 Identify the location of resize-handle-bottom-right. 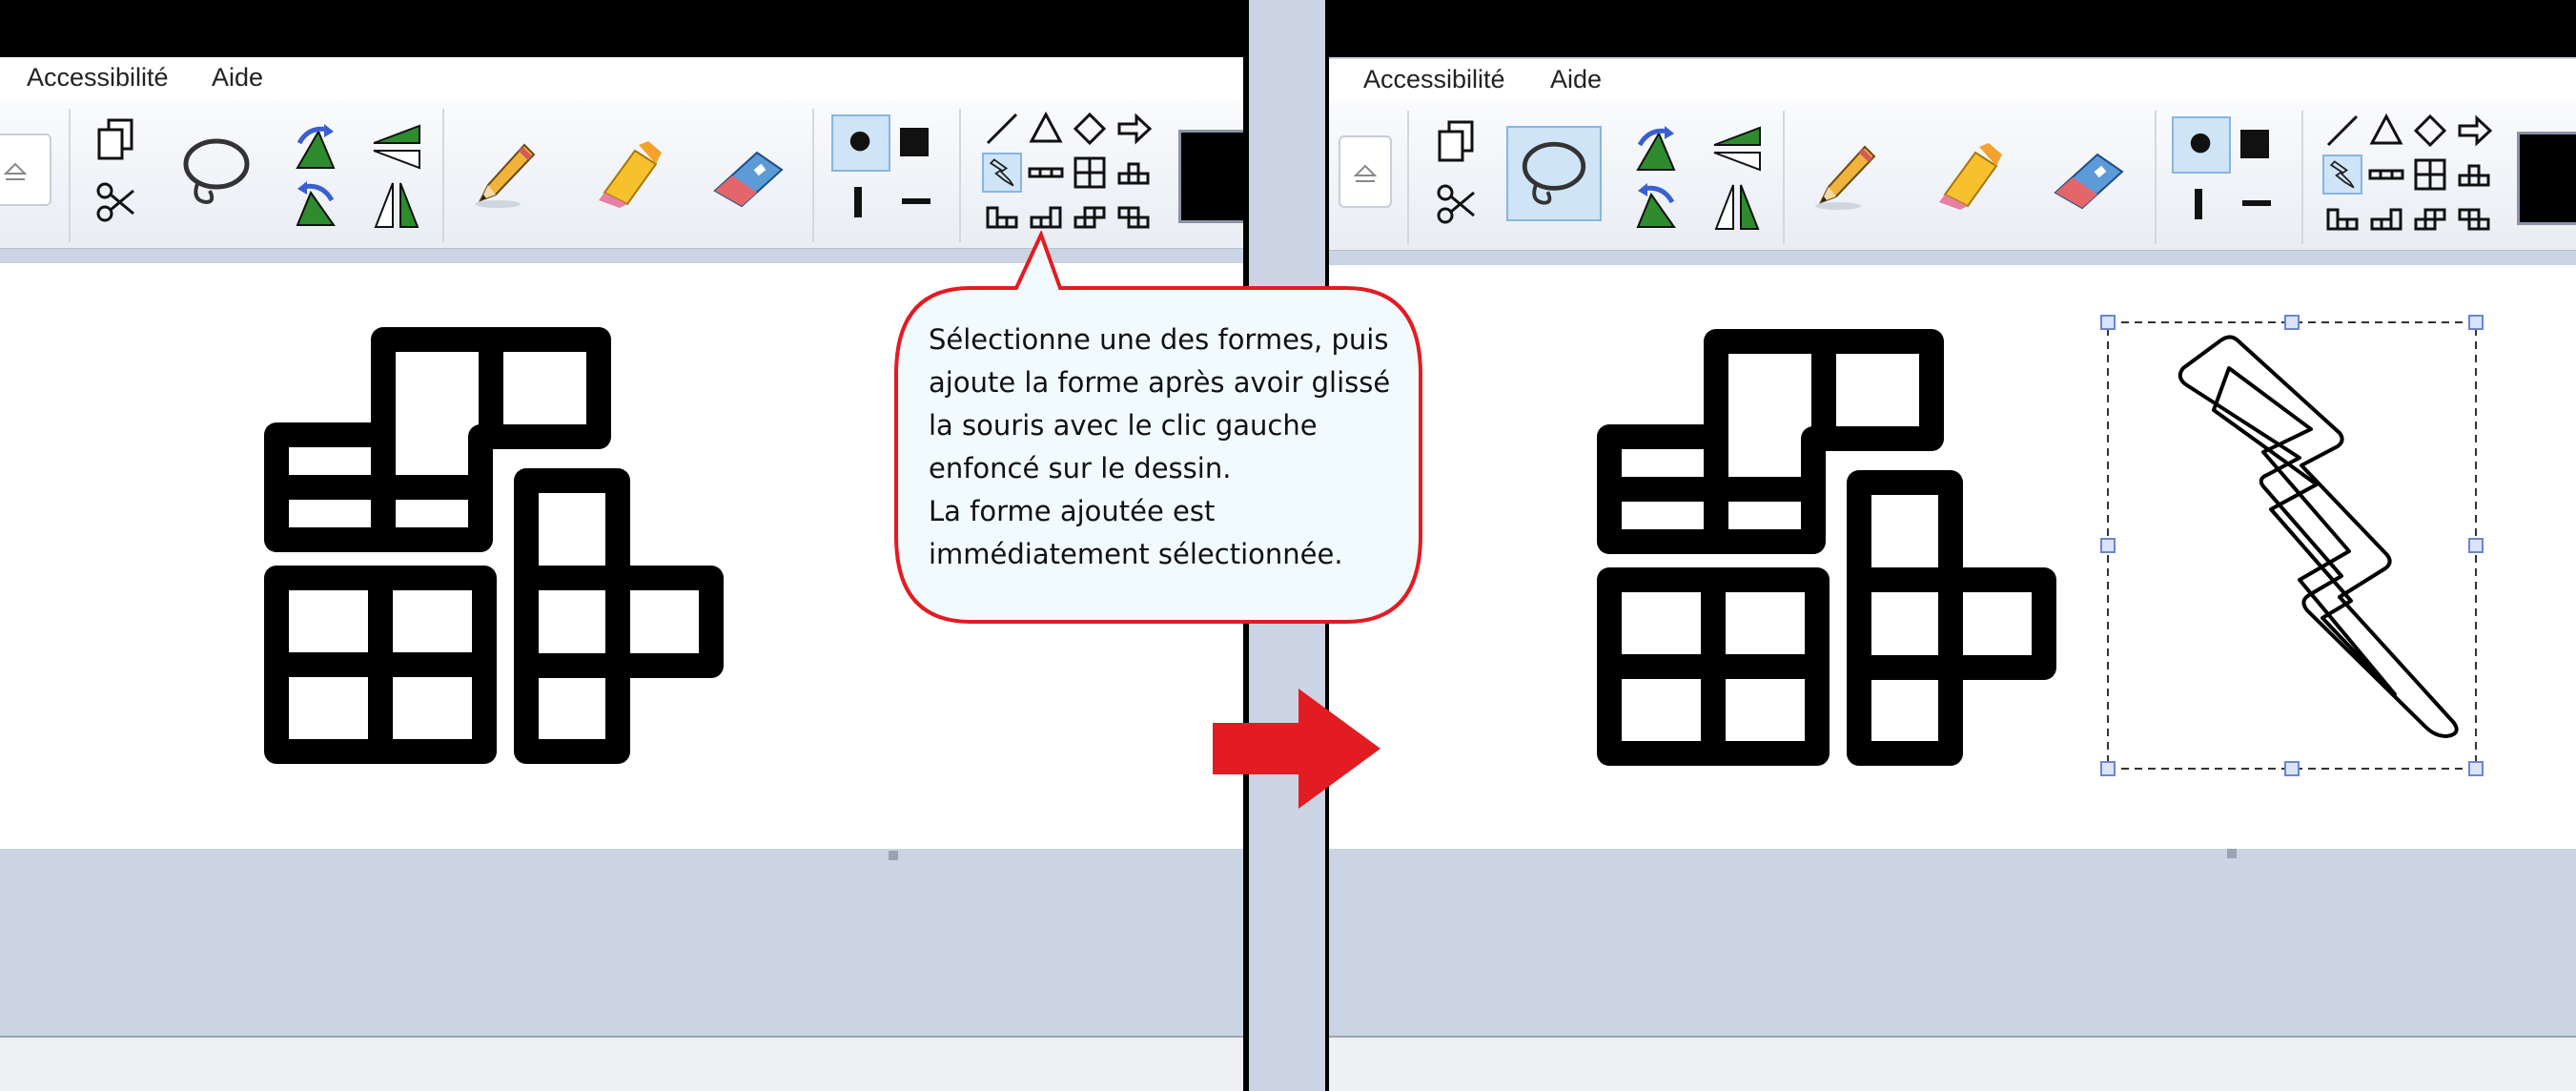
(2476, 768).